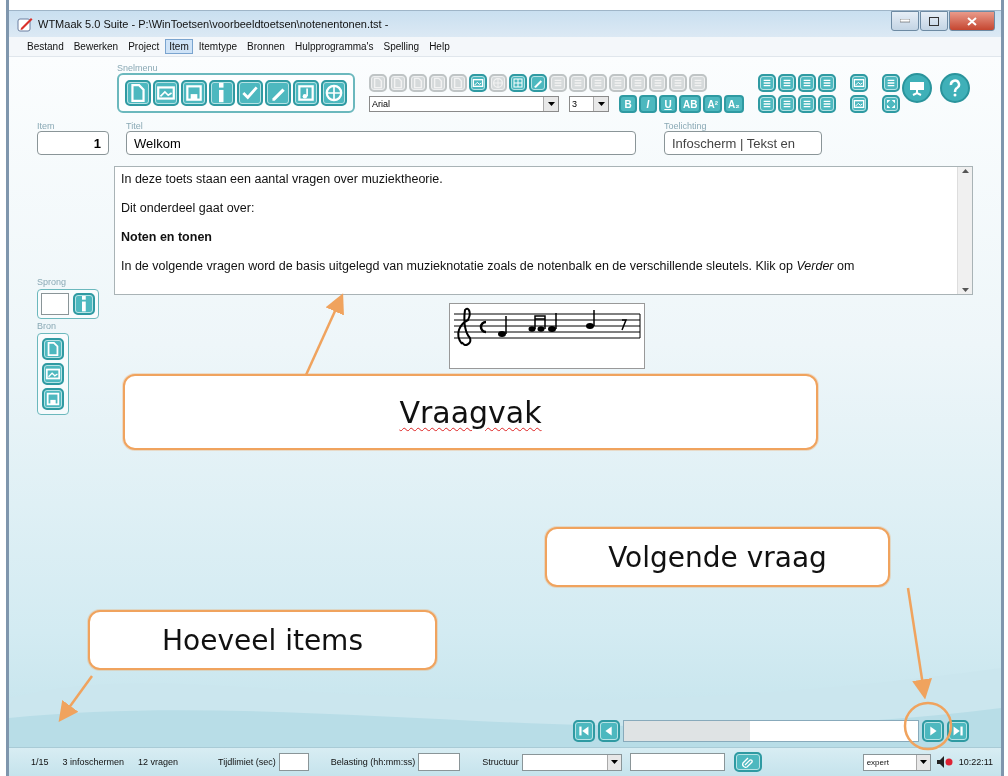  I want to click on info-button, so click(84, 304).